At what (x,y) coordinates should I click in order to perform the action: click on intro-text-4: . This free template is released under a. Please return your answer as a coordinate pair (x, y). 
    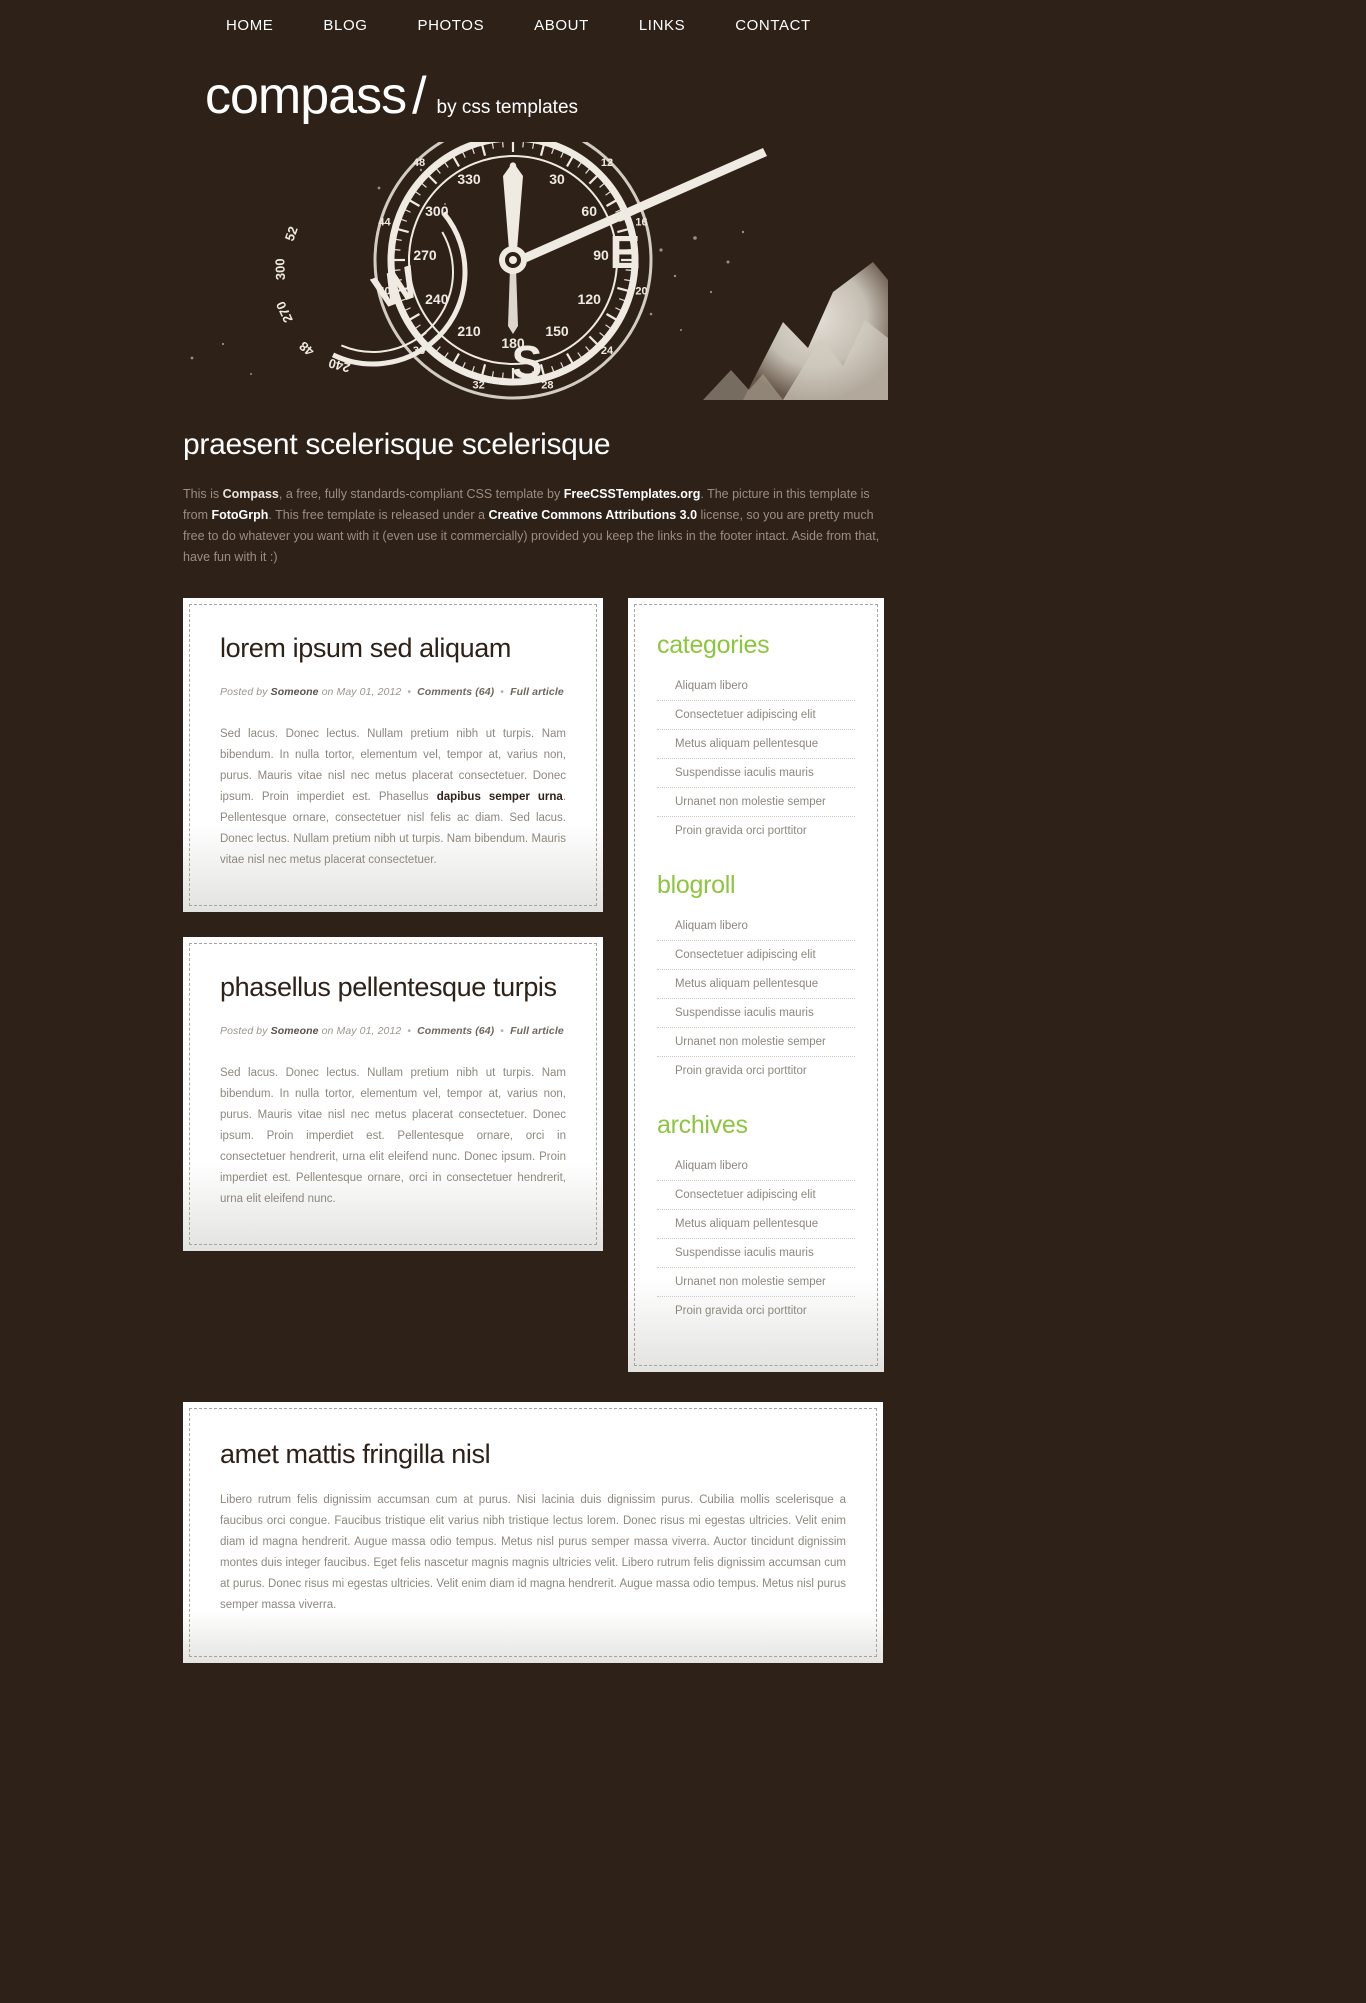
    Looking at the image, I should click on (378, 515).